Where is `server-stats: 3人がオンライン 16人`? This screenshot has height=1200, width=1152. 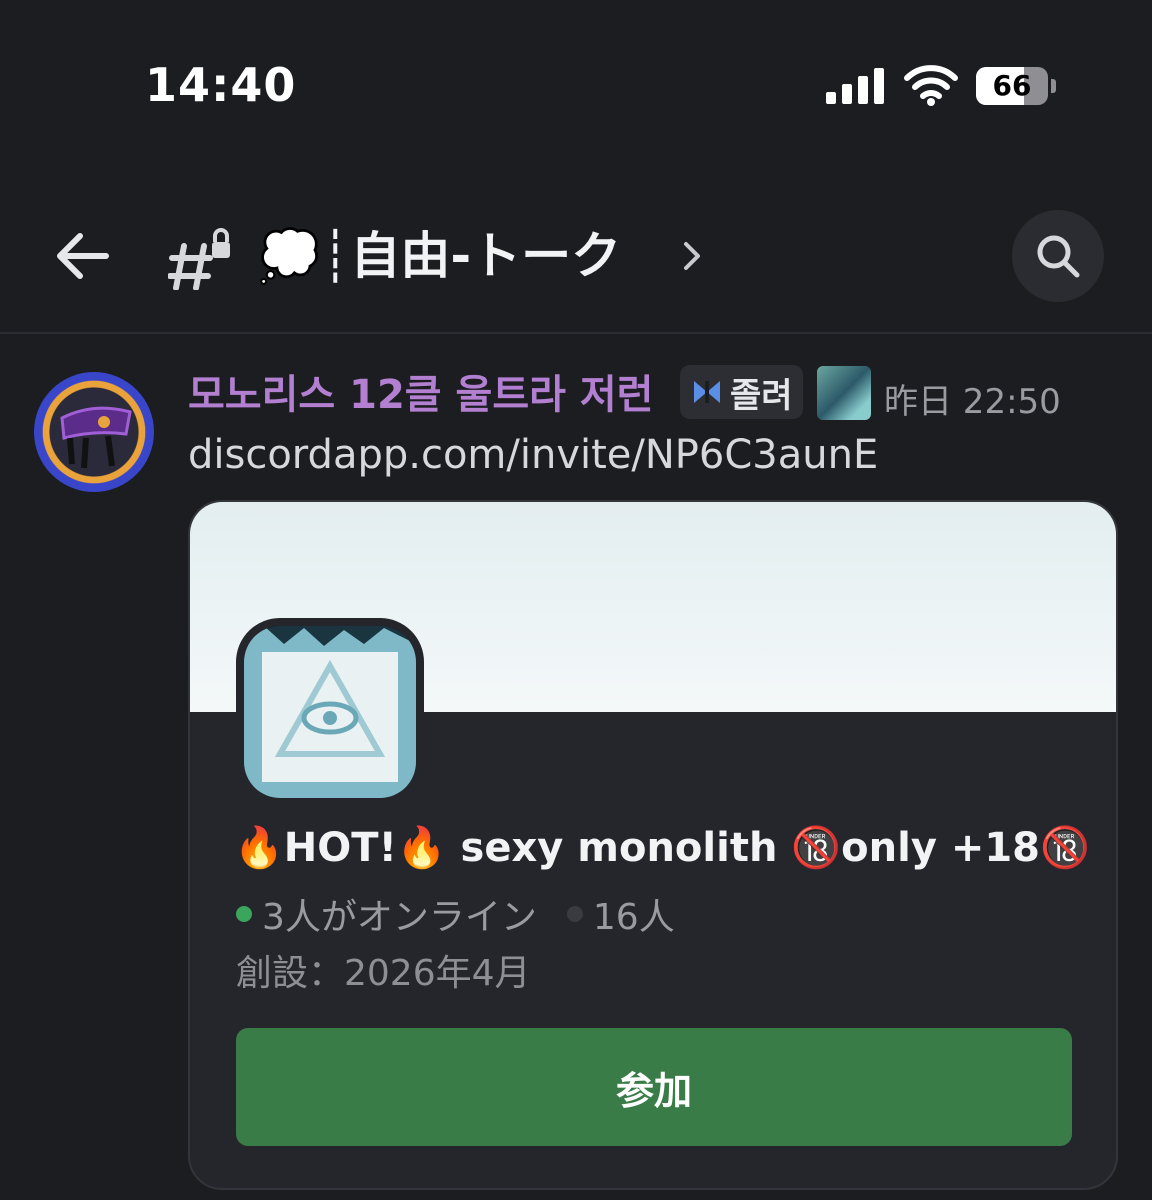
server-stats: 3人がオンライン 16人 is located at coordinates (455, 914).